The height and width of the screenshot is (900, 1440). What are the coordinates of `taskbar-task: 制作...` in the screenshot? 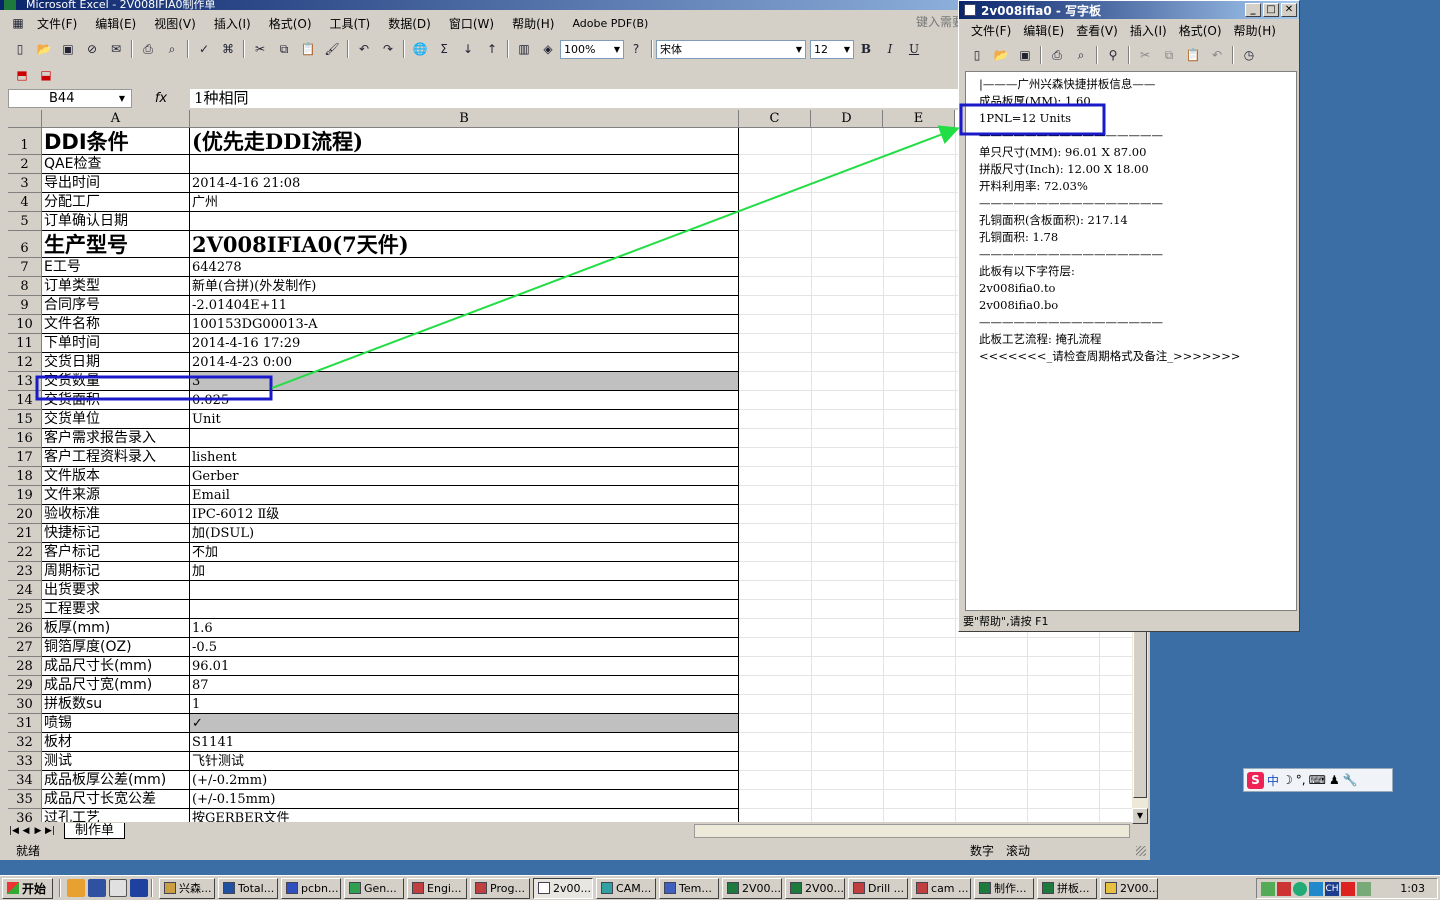 It's located at (1004, 888).